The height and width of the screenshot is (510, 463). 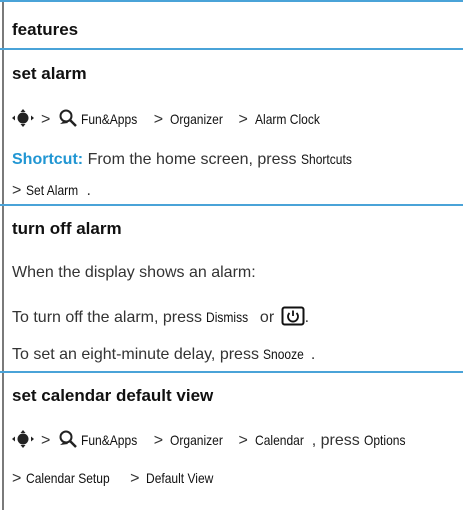 What do you see at coordinates (335, 440) in the screenshot?
I see `text: , press` at bounding box center [335, 440].